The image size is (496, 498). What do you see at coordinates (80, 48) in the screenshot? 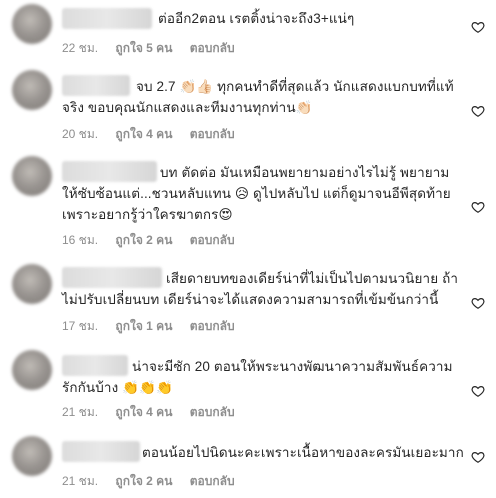
I see `comment-time: 22 ชม.` at bounding box center [80, 48].